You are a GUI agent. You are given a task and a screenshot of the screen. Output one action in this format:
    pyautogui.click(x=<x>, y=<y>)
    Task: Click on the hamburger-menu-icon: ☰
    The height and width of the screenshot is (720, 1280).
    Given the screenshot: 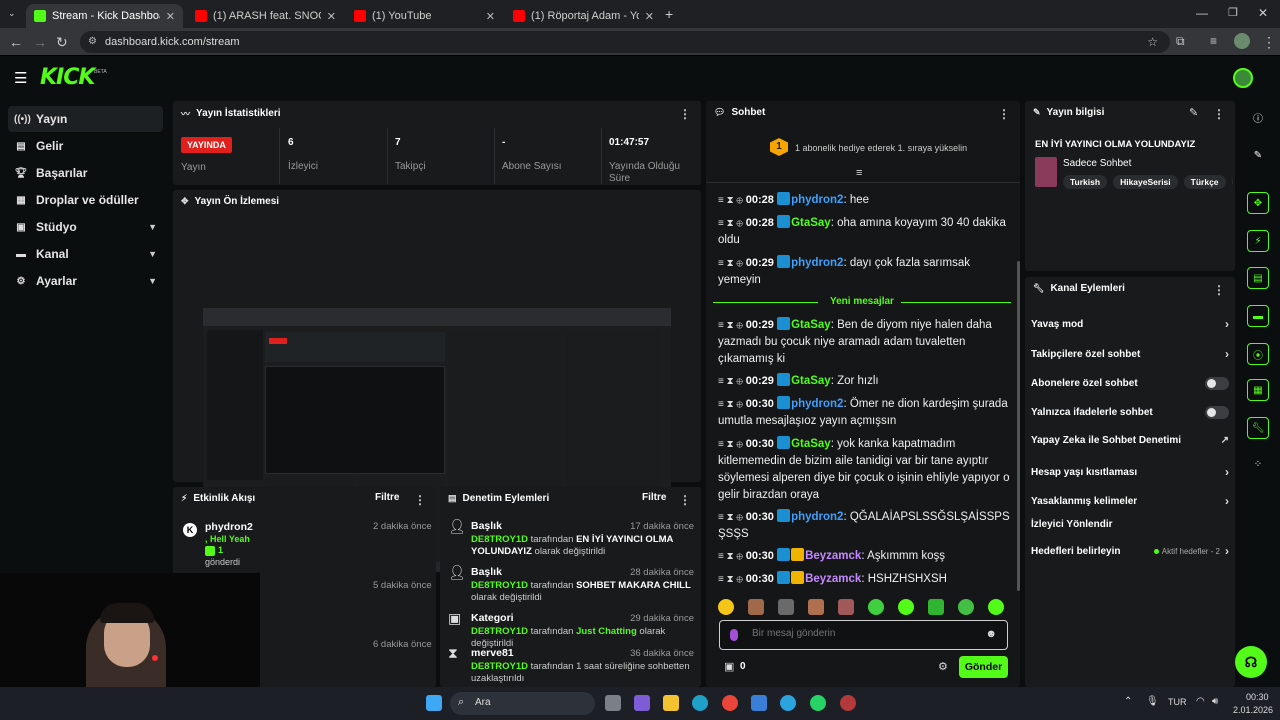 What is the action you would take?
    pyautogui.click(x=20, y=78)
    